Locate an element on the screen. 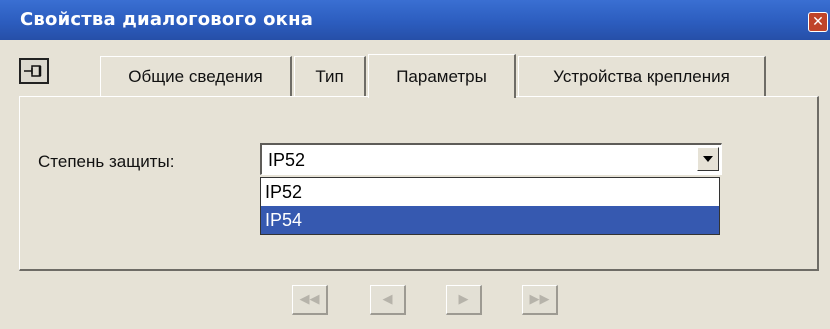 Image resolution: width=830 pixels, height=329 pixels. protection-degree-label: Степень защиты: is located at coordinates (106, 161).